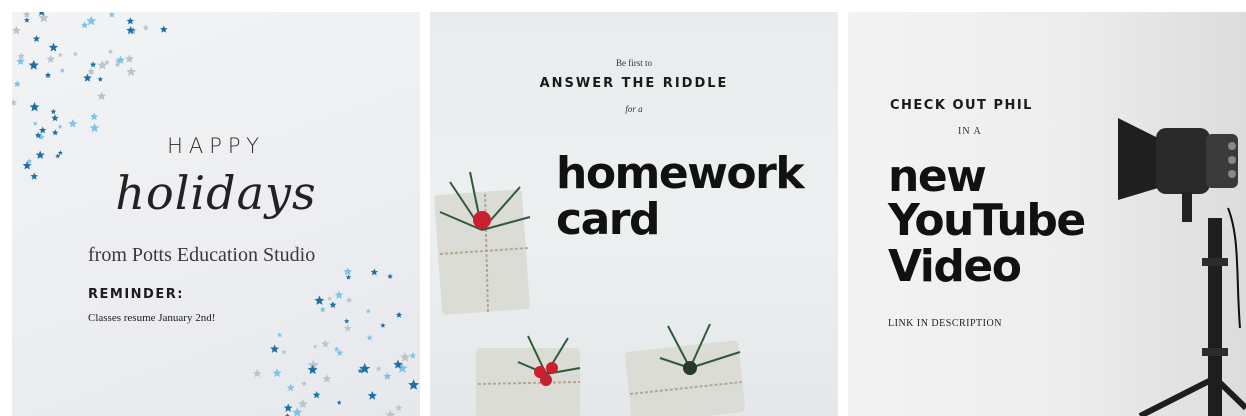 The image size is (1246, 416). I want to click on title-card: card, so click(608, 219).